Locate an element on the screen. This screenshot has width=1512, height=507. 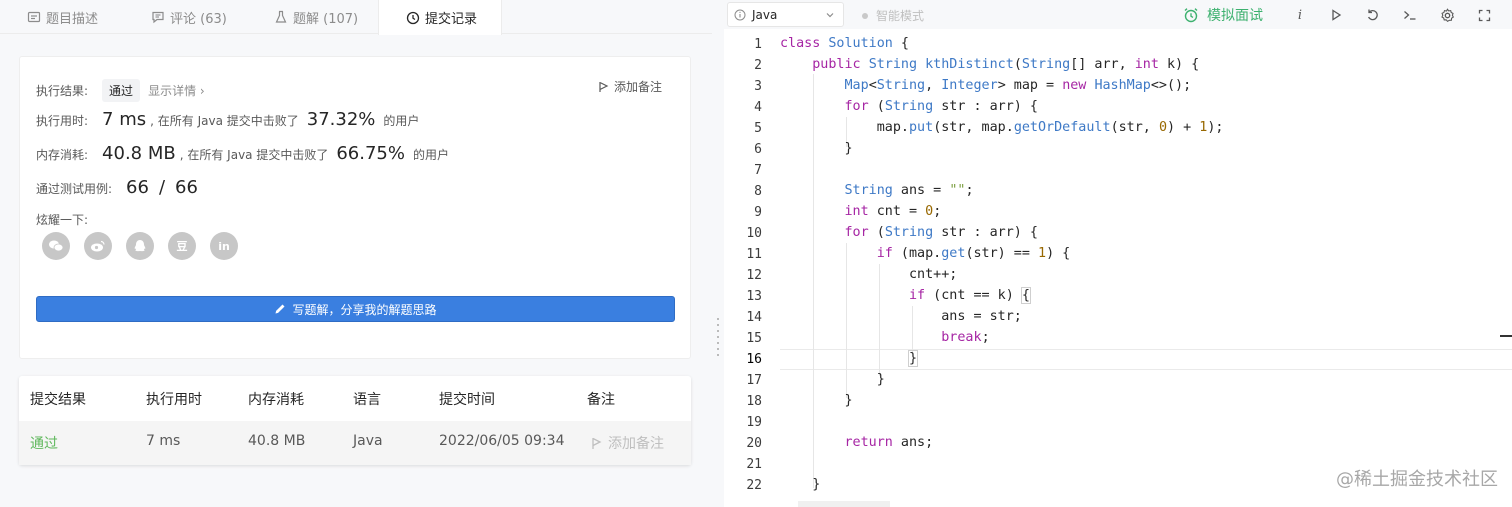
tab-comments: 评论 (63) is located at coordinates (189, 17).